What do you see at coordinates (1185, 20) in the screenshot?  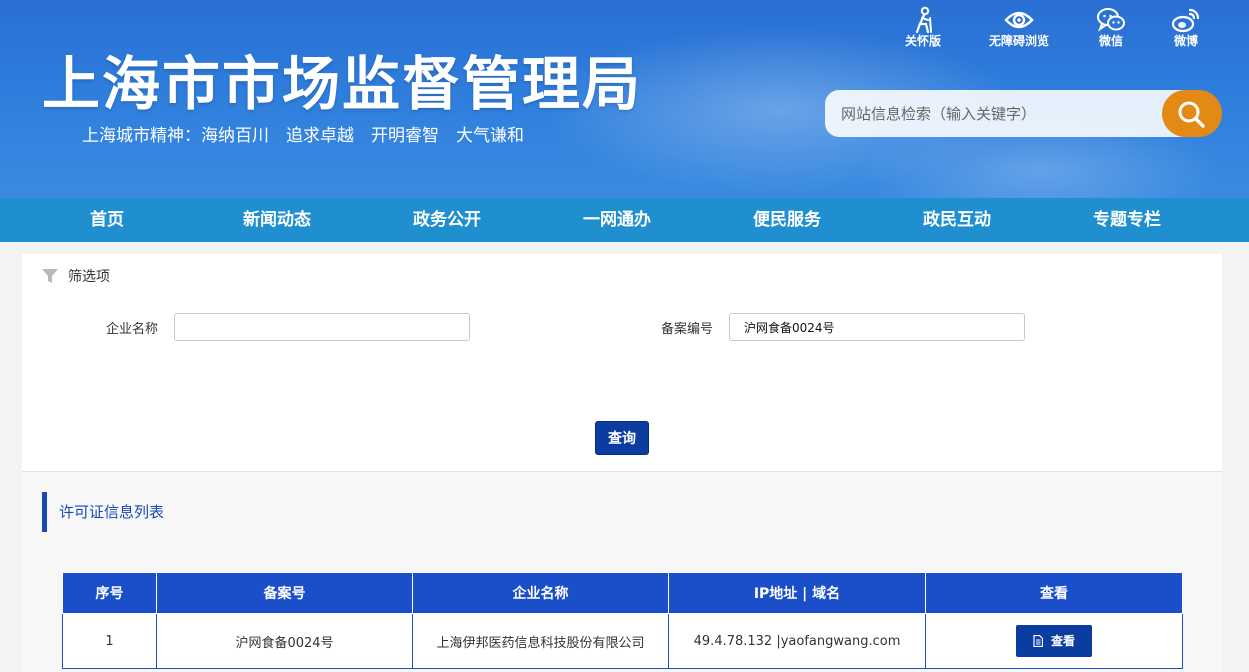 I see `weibo-icon` at bounding box center [1185, 20].